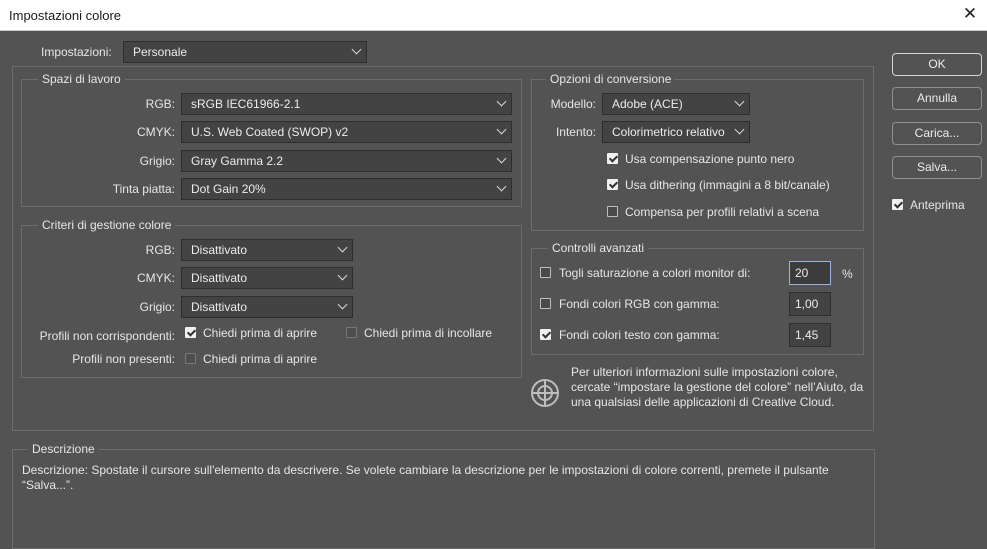 This screenshot has height=549, width=987. What do you see at coordinates (545, 303) in the screenshot?
I see `blend-rgb-checkbox` at bounding box center [545, 303].